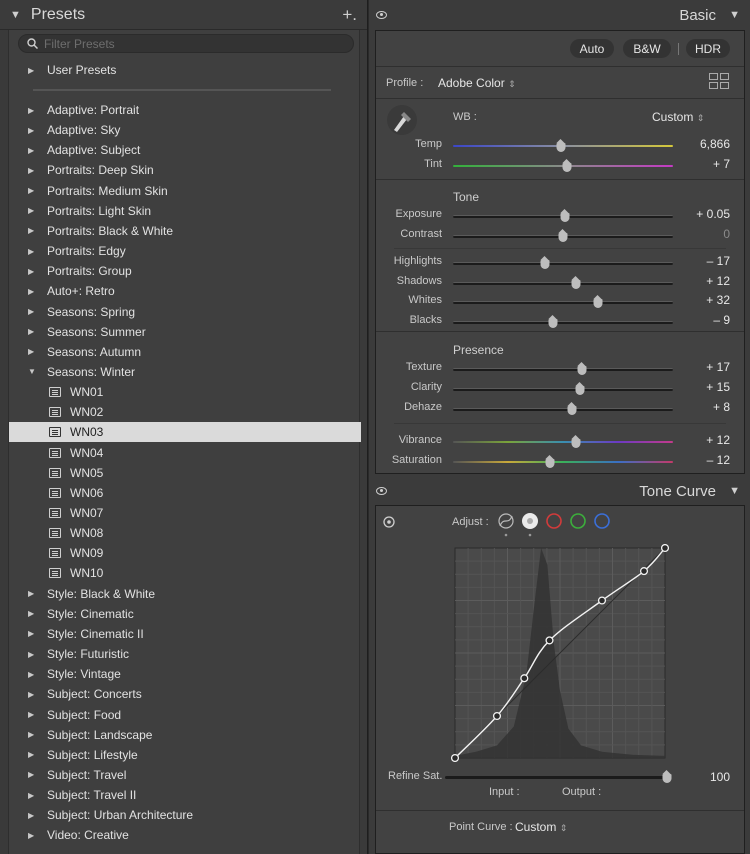 This screenshot has width=750, height=854. Describe the element at coordinates (700, 300) in the screenshot. I see `whites-value: + 32` at that location.